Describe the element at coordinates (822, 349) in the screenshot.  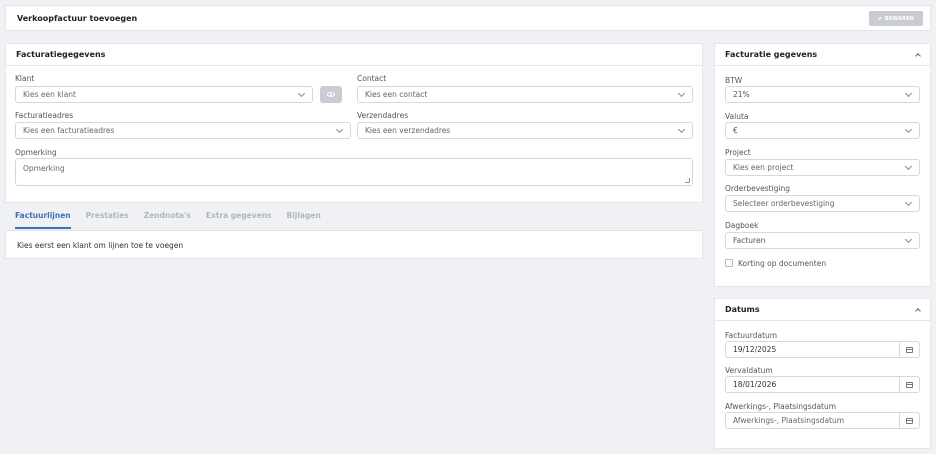
I see `factuurdatum-input: 19/12/2025` at that location.